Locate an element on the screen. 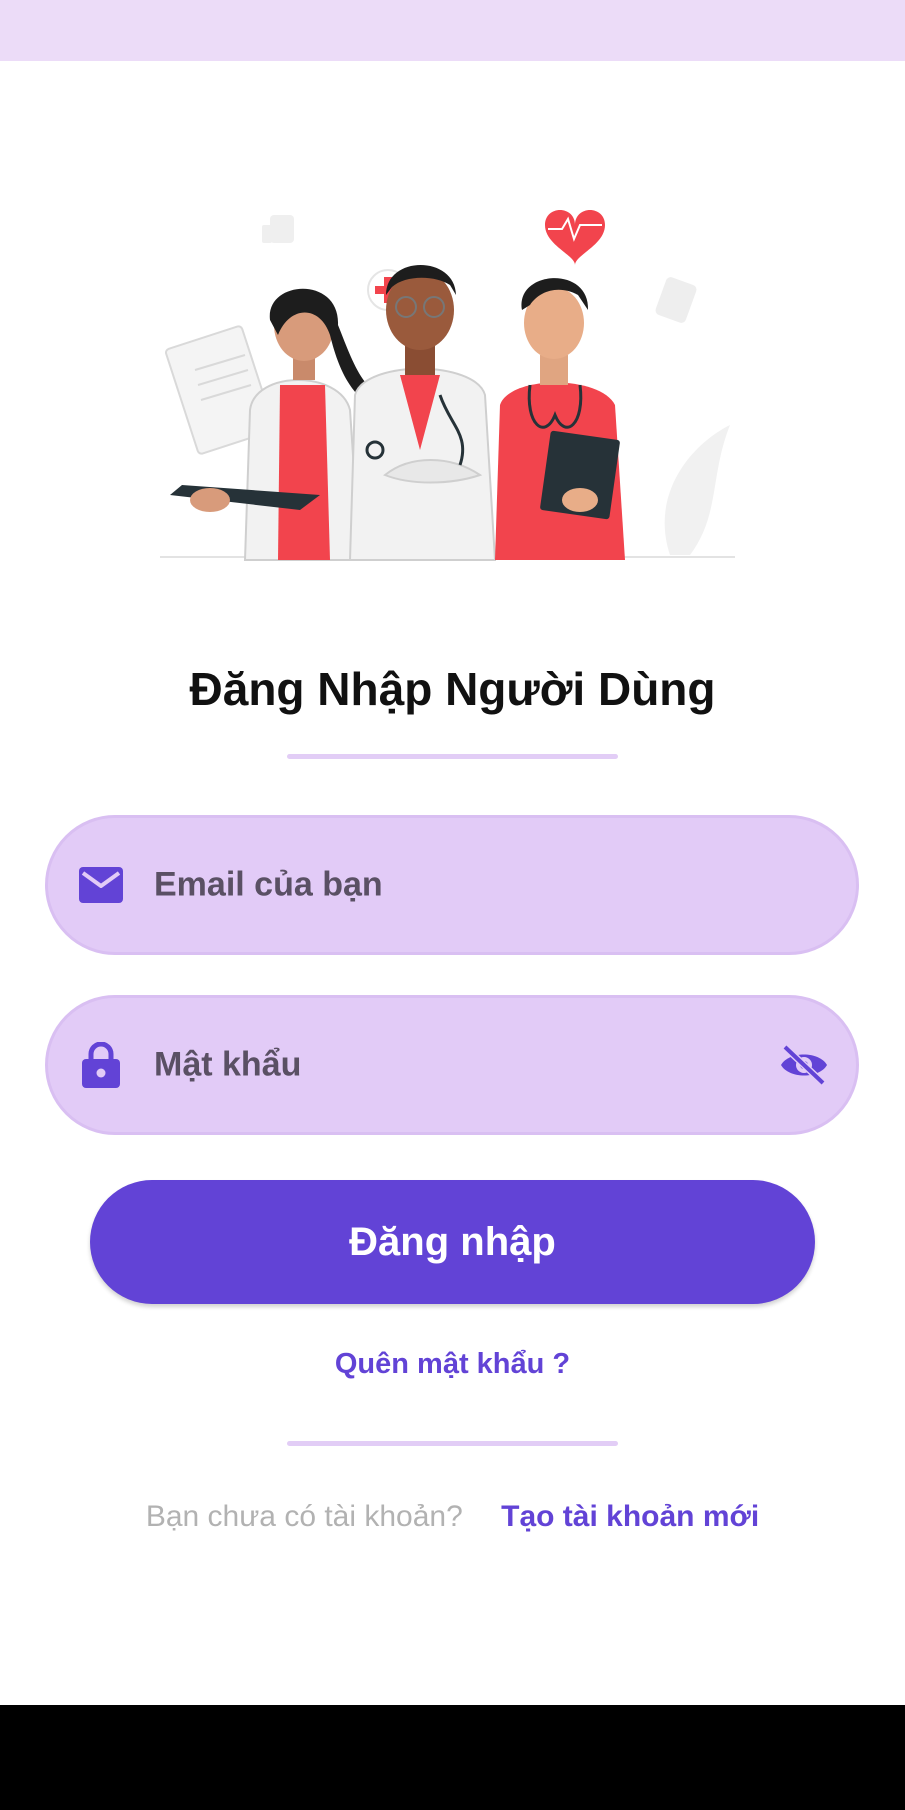 Image resolution: width=905 pixels, height=1810 pixels. email-placeholder: Email của bạn is located at coordinates (268, 884).